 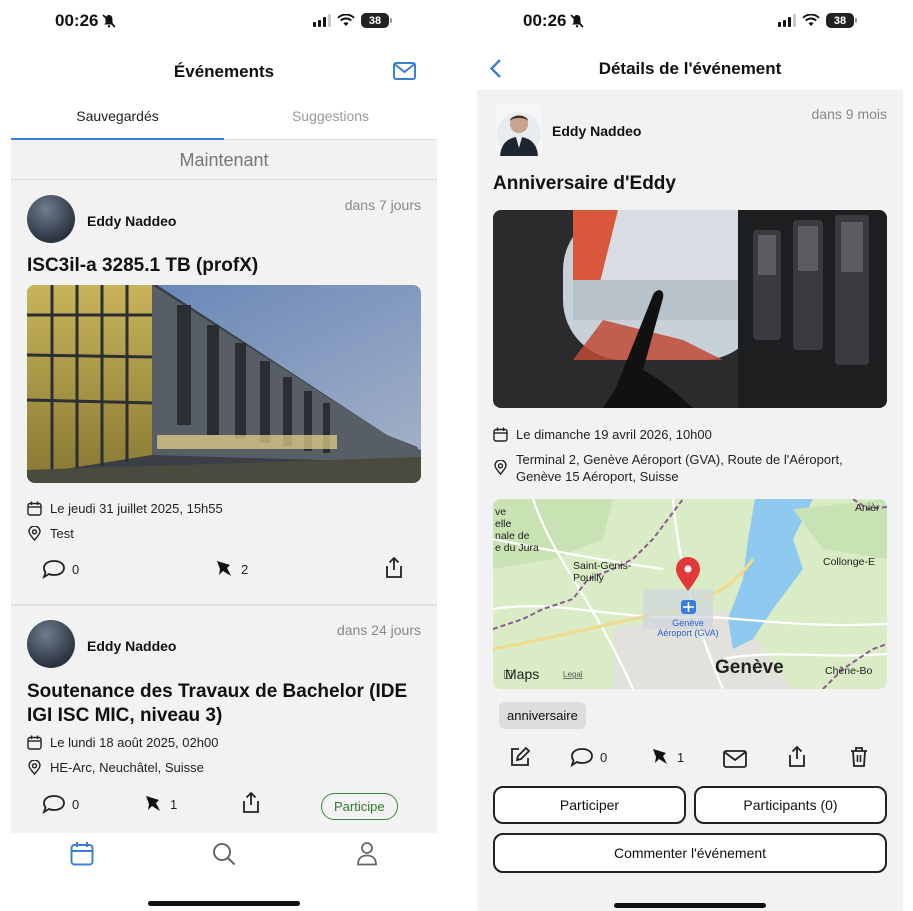 I want to click on map-label-collonge: Collonge-E, so click(x=849, y=562).